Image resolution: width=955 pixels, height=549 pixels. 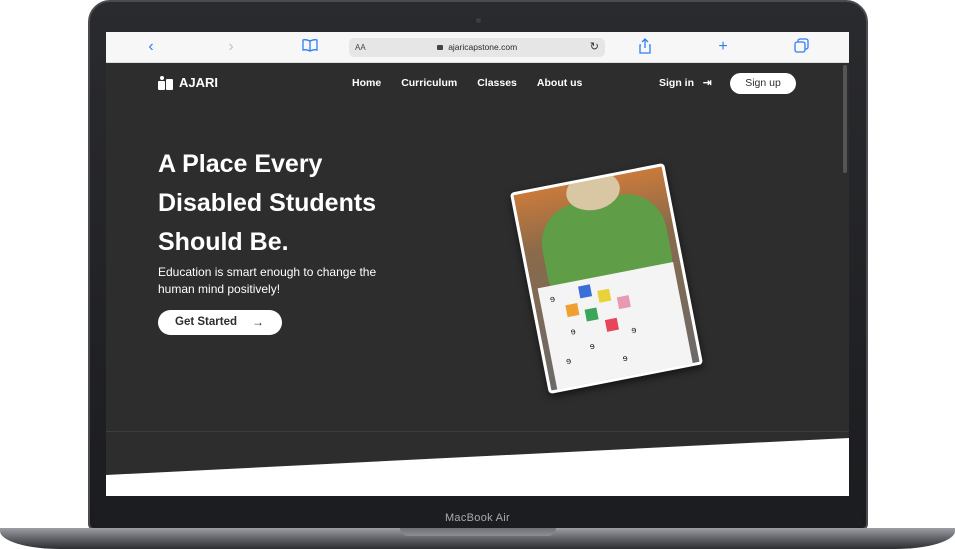 What do you see at coordinates (429, 83) in the screenshot?
I see `nav-curriculum: Curriculum` at bounding box center [429, 83].